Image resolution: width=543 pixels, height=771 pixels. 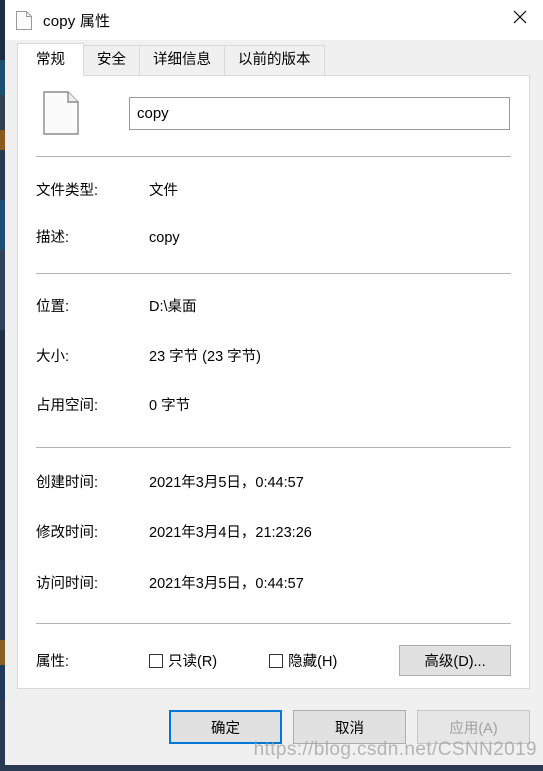 I want to click on location-label: 位置:, so click(x=53, y=307).